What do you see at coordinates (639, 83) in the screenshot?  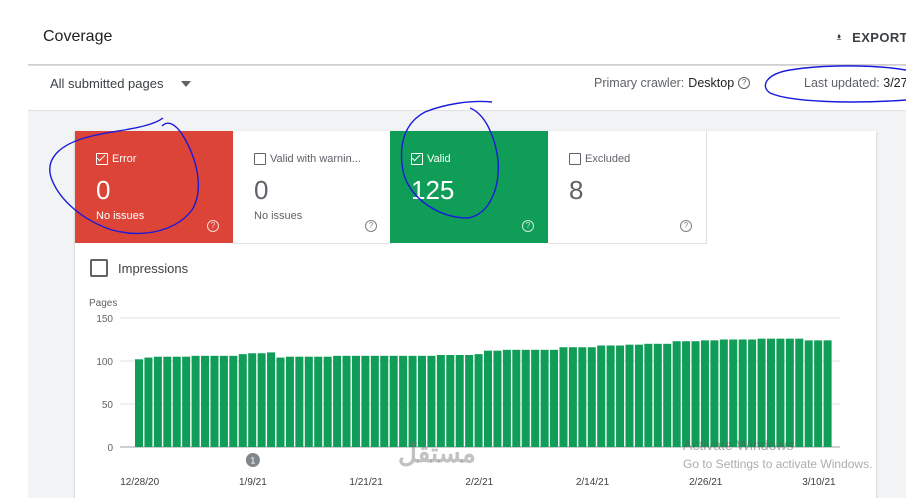 I see `crawler-label: Primary crawler:` at bounding box center [639, 83].